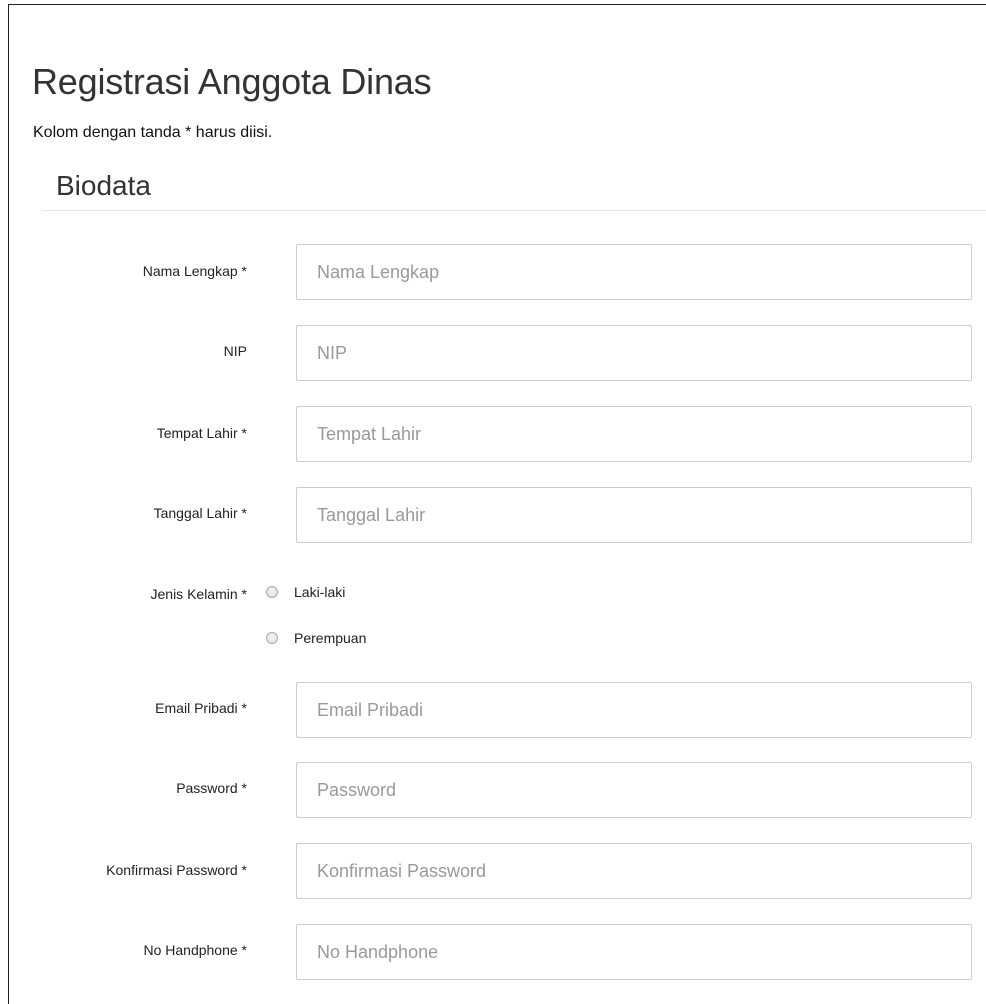 The width and height of the screenshot is (986, 1004). I want to click on radio-perempuan: Perempuan, so click(316, 638).